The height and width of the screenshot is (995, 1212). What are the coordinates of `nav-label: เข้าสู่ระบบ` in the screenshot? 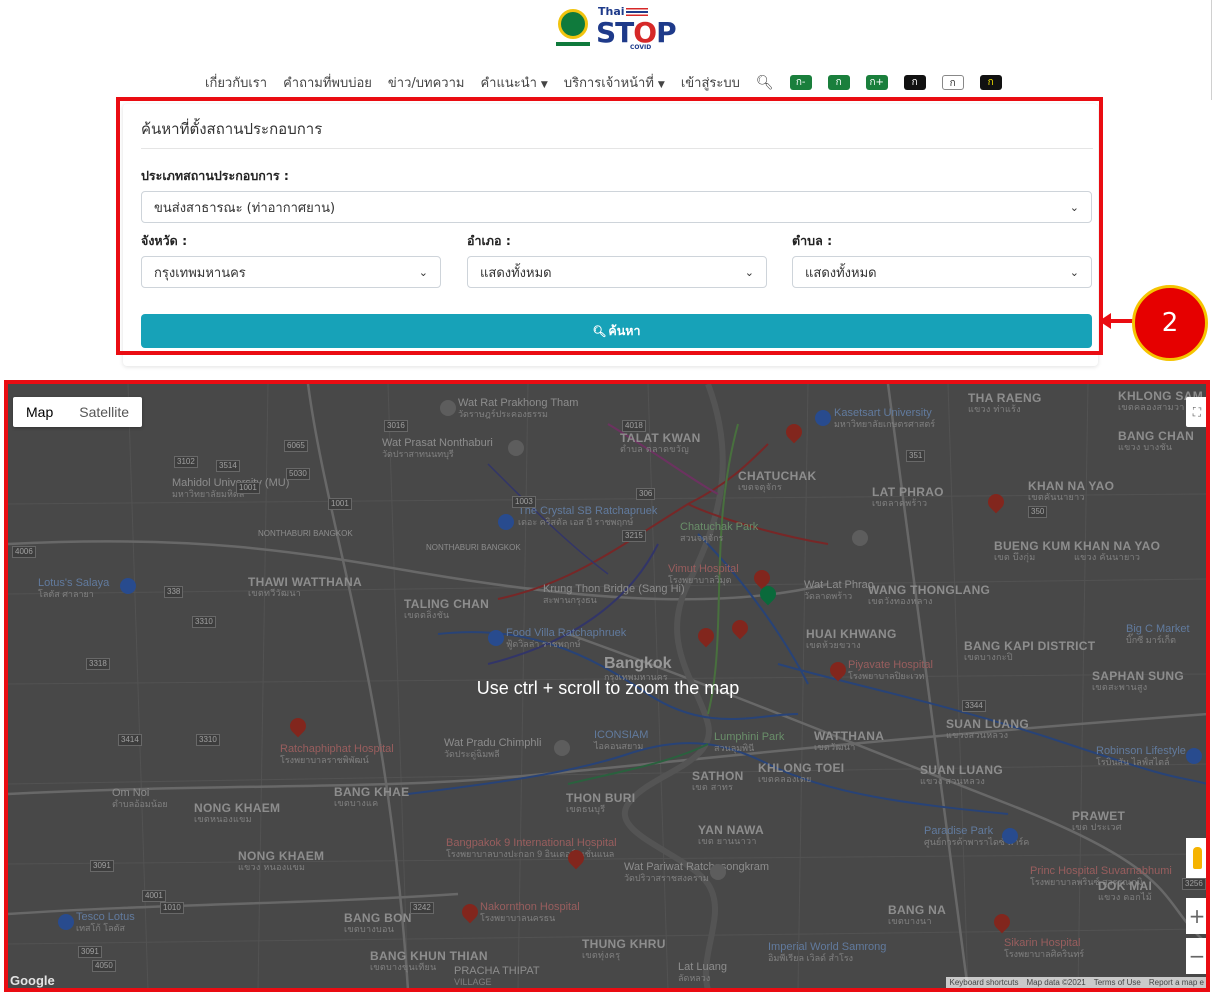 It's located at (710, 83).